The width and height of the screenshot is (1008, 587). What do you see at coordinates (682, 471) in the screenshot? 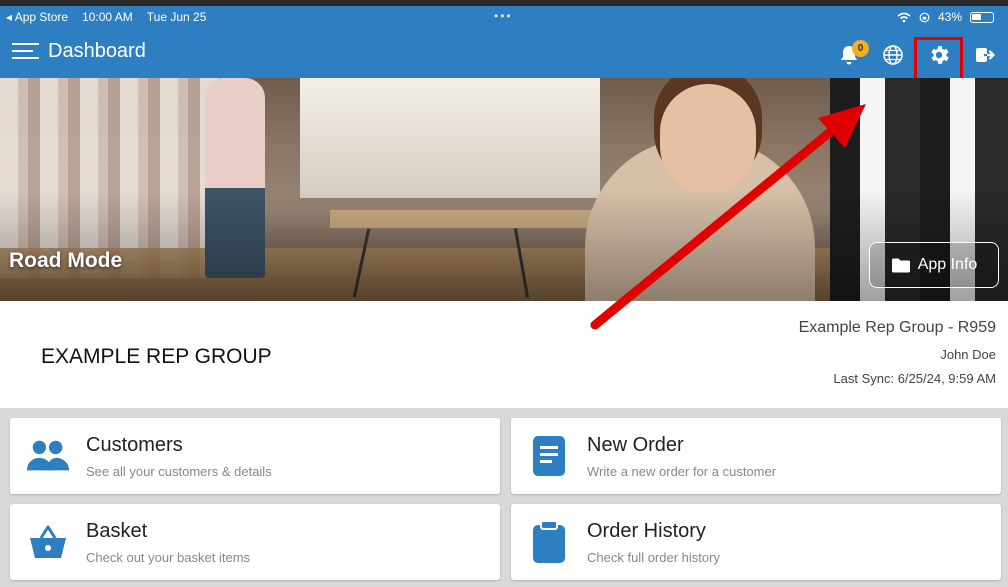
I see `new-order-subtitle: Write a new order for a customer` at bounding box center [682, 471].